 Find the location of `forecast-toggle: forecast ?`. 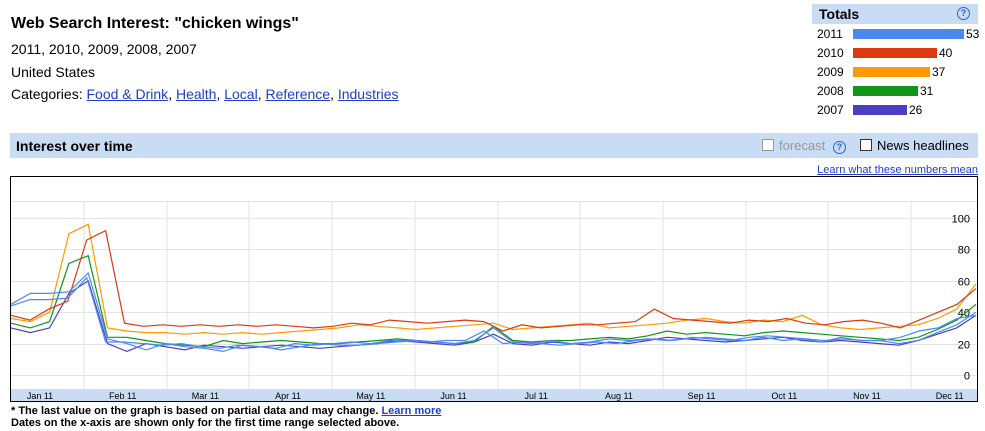

forecast-toggle: forecast ? is located at coordinates (804, 146).